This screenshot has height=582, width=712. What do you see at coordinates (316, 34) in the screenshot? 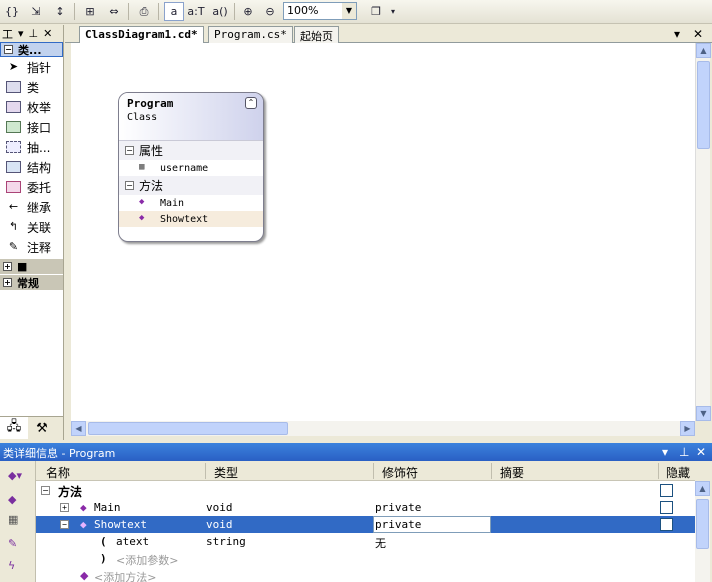
I see `tab-start-page: 起始页` at bounding box center [316, 34].